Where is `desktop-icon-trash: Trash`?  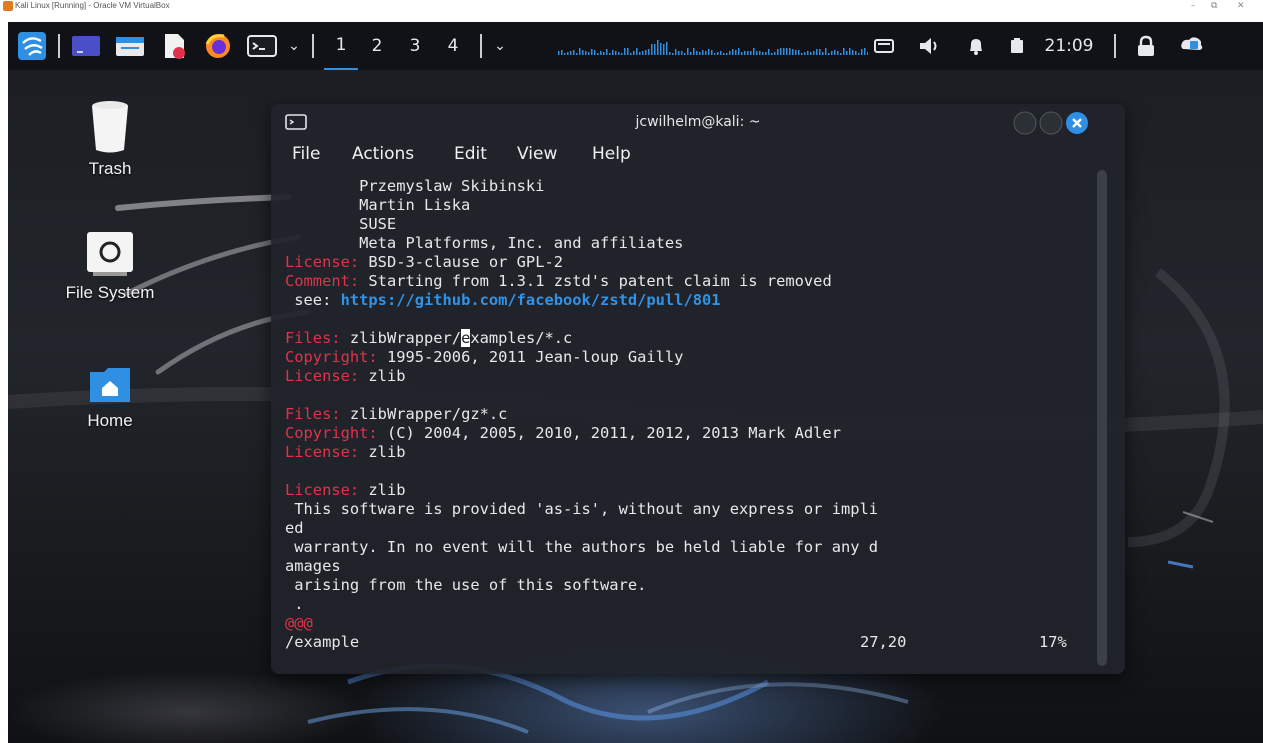
desktop-icon-trash: Trash is located at coordinates (110, 138).